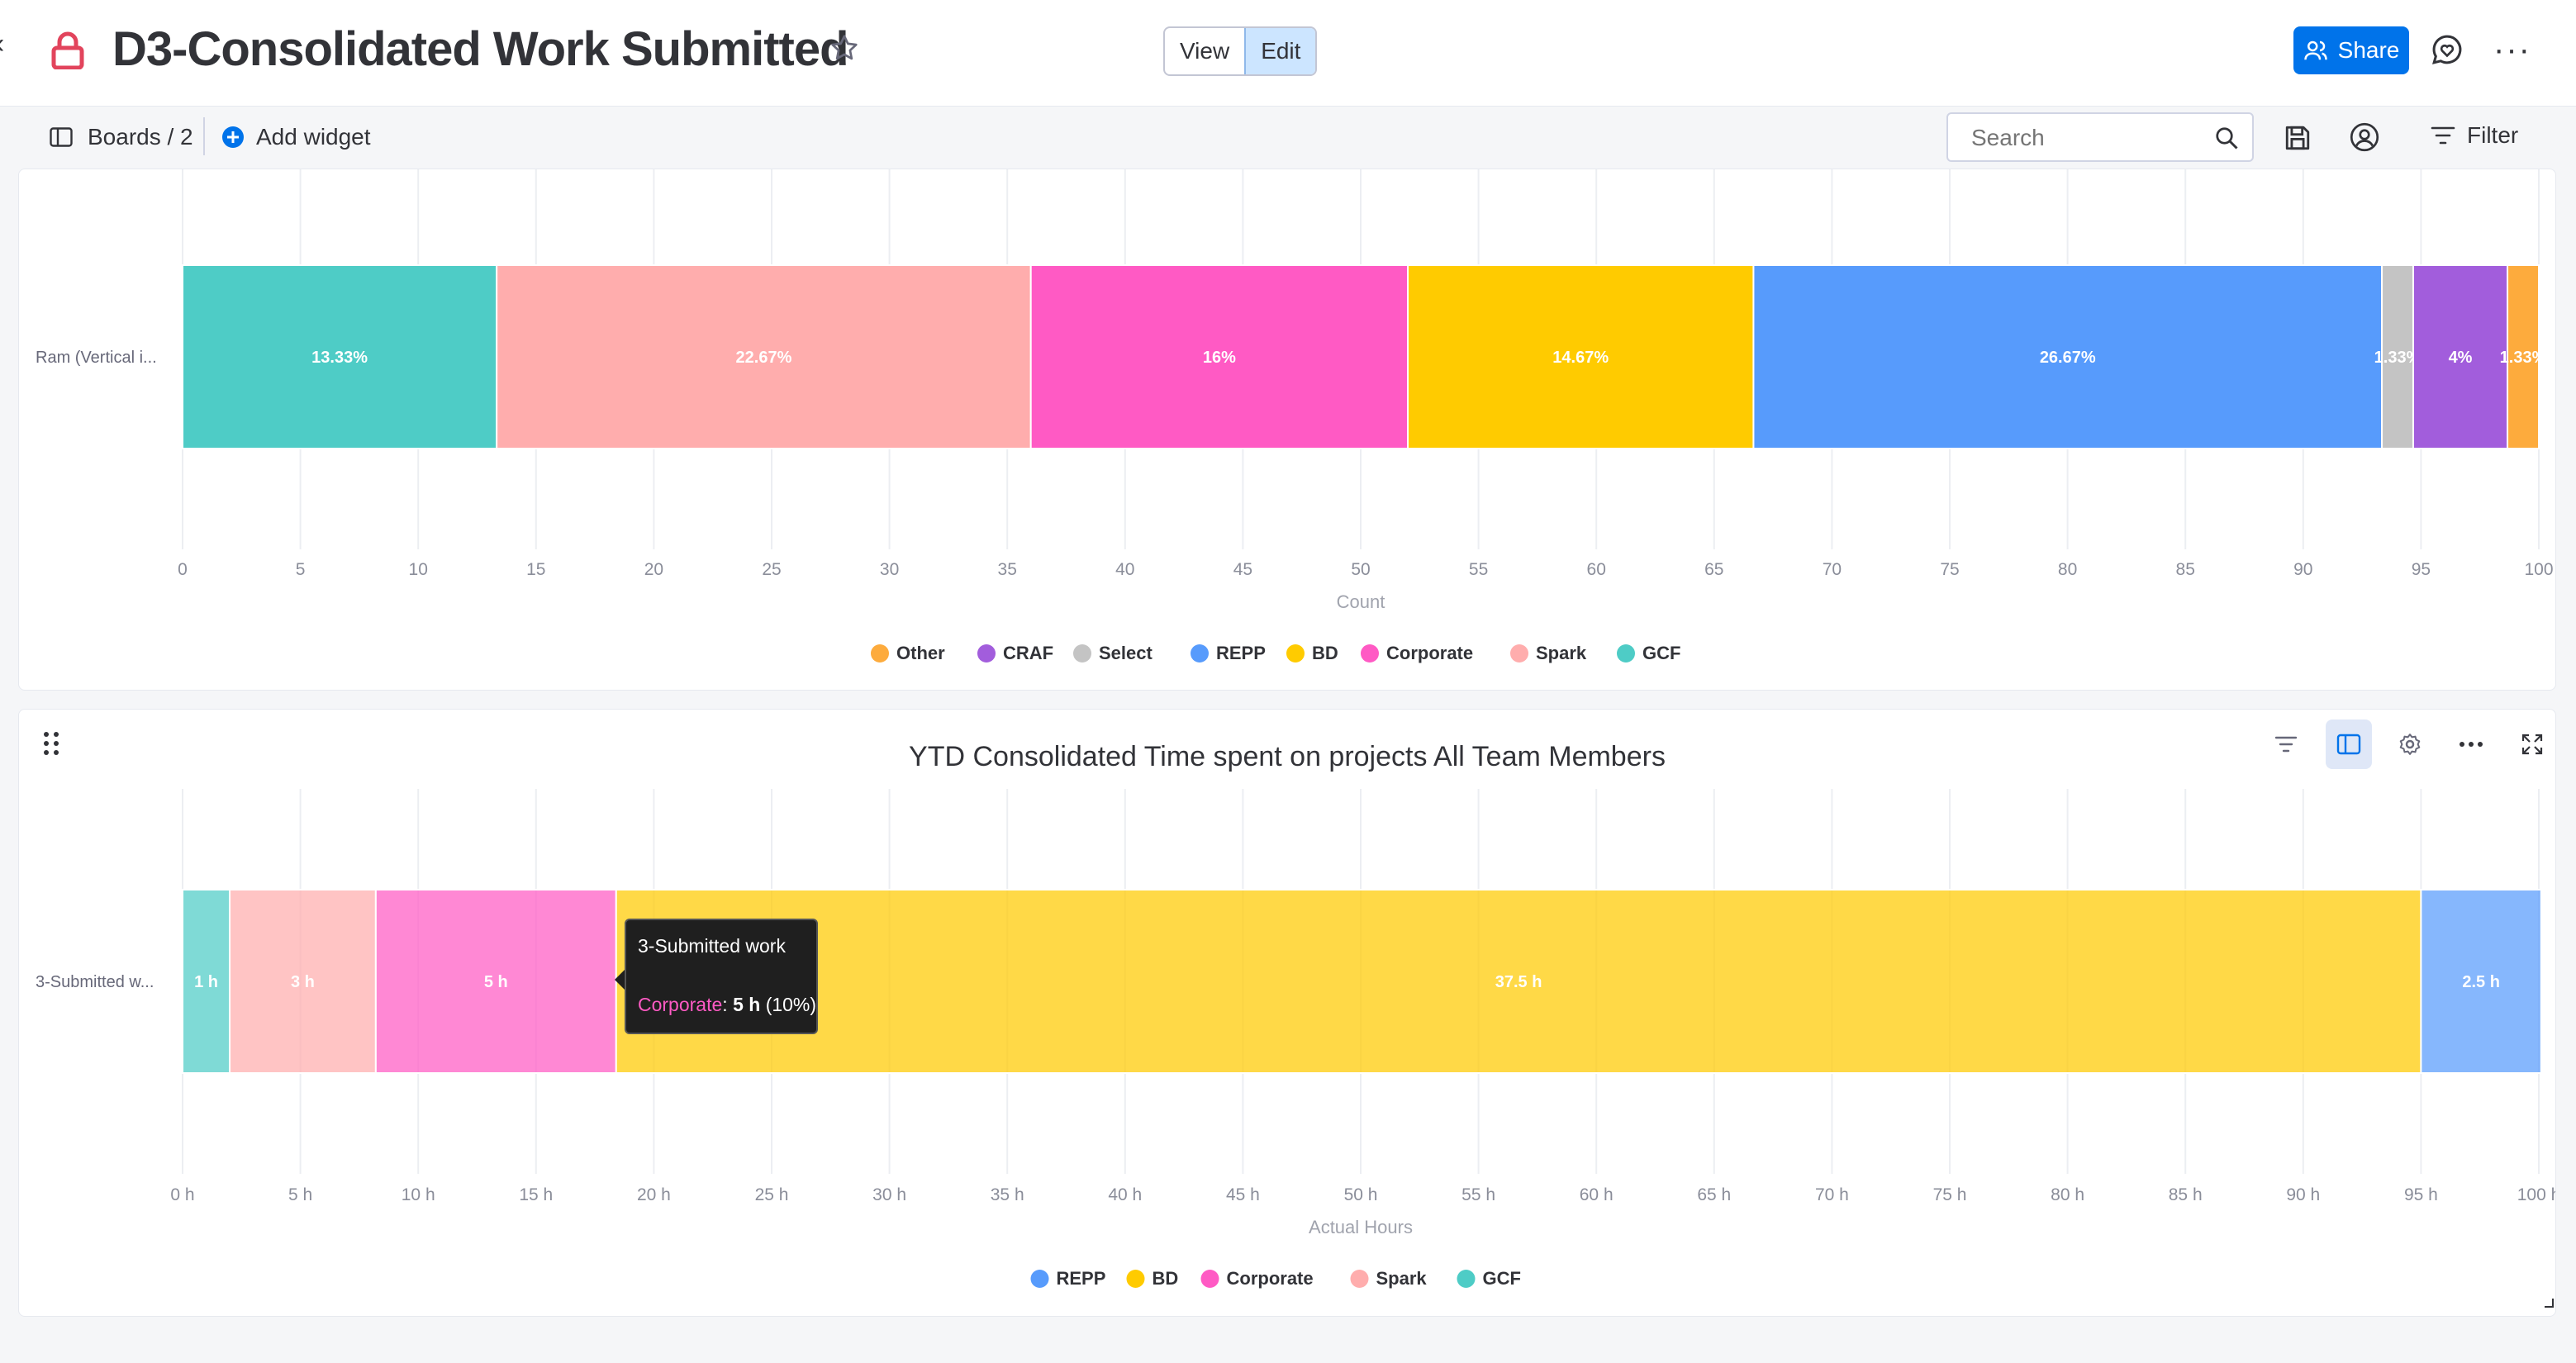 This screenshot has height=1363, width=2576. What do you see at coordinates (2095, 138) in the screenshot?
I see `search-input` at bounding box center [2095, 138].